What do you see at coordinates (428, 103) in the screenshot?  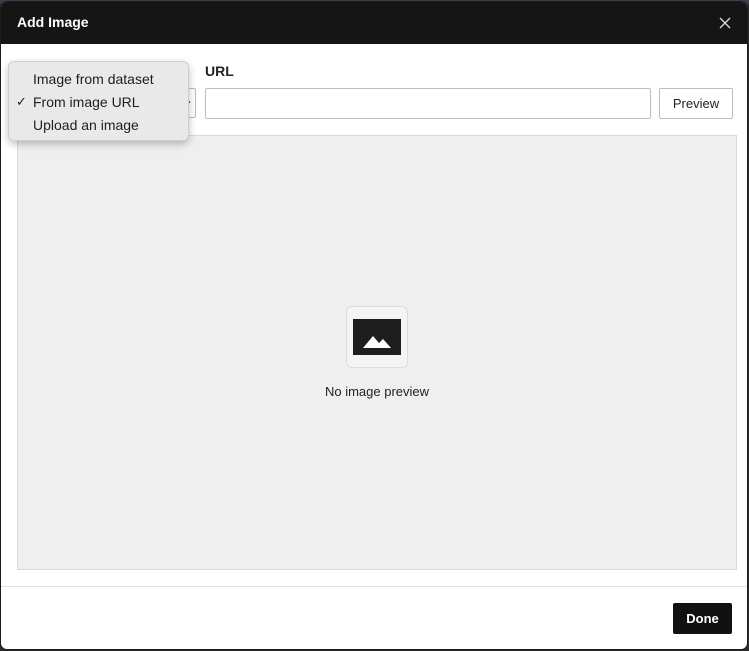 I see `url-input` at bounding box center [428, 103].